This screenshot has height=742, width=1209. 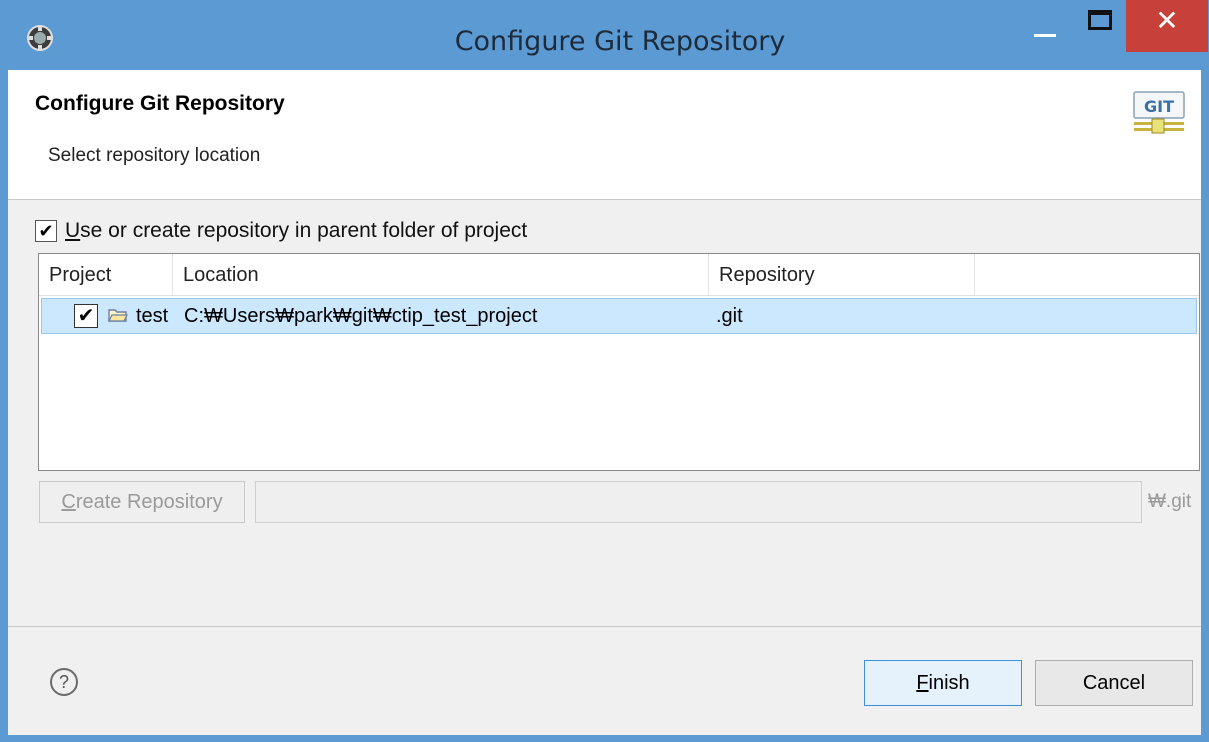 I want to click on maximize-icon, so click(x=1100, y=20).